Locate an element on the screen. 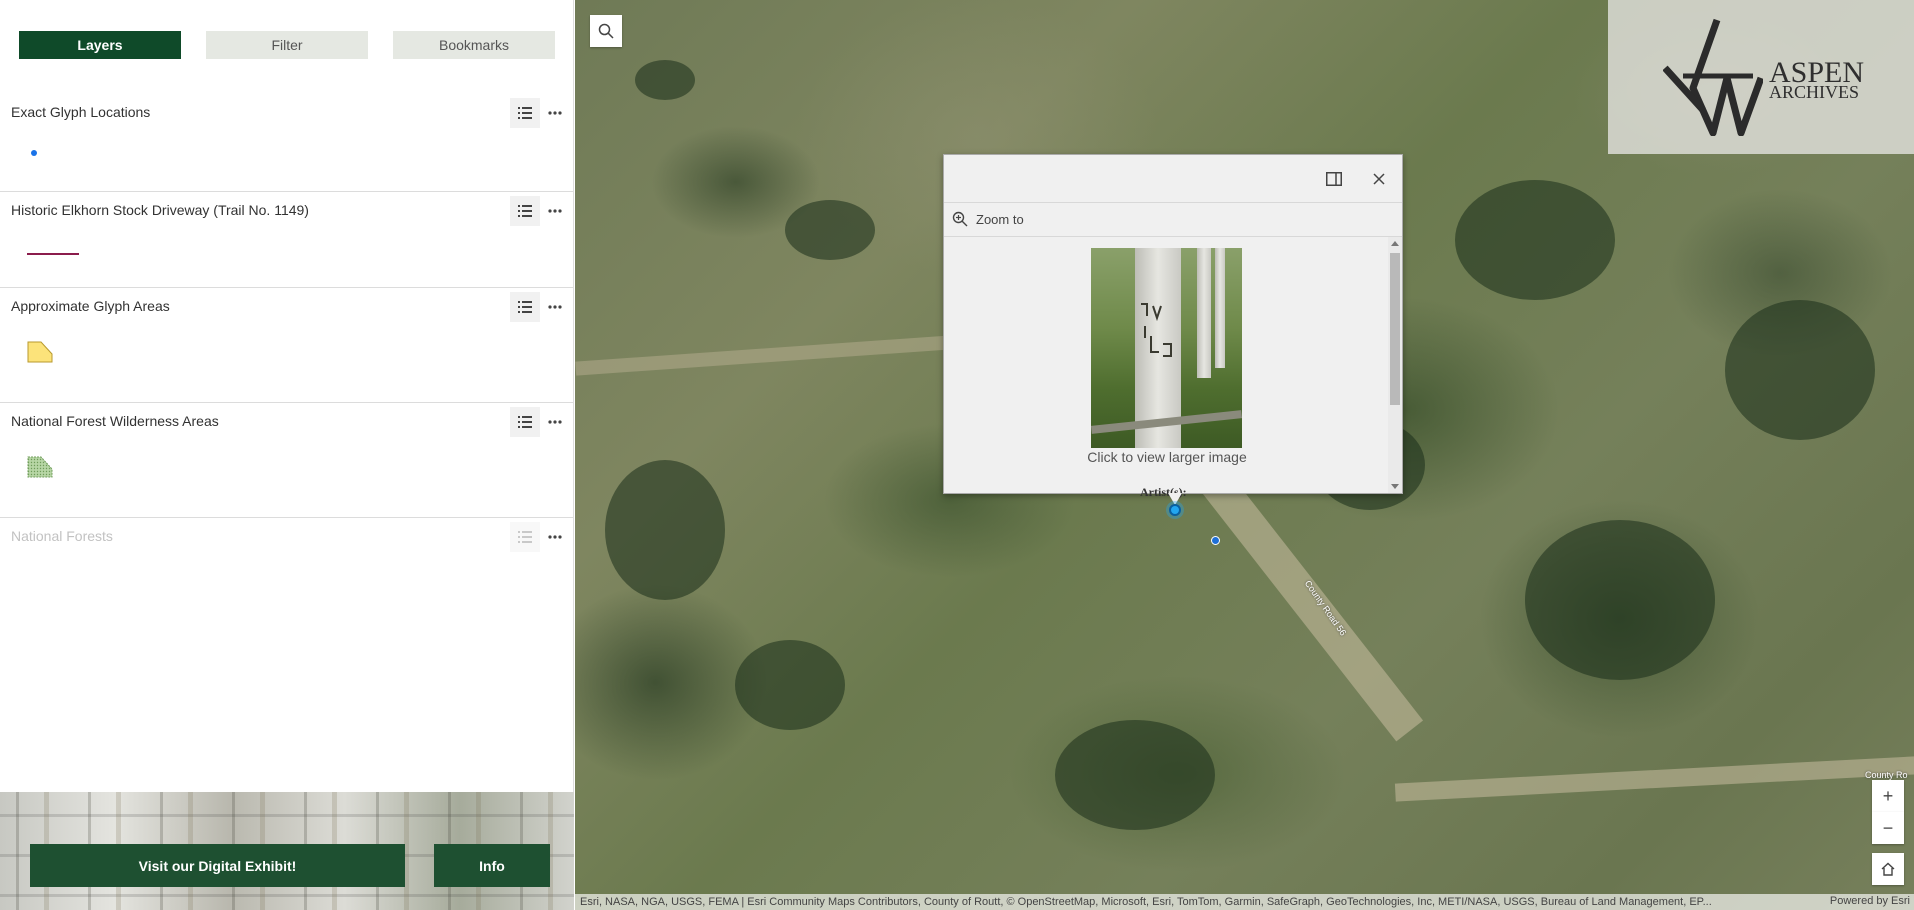 This screenshot has height=910, width=1914. dock-button is located at coordinates (1334, 179).